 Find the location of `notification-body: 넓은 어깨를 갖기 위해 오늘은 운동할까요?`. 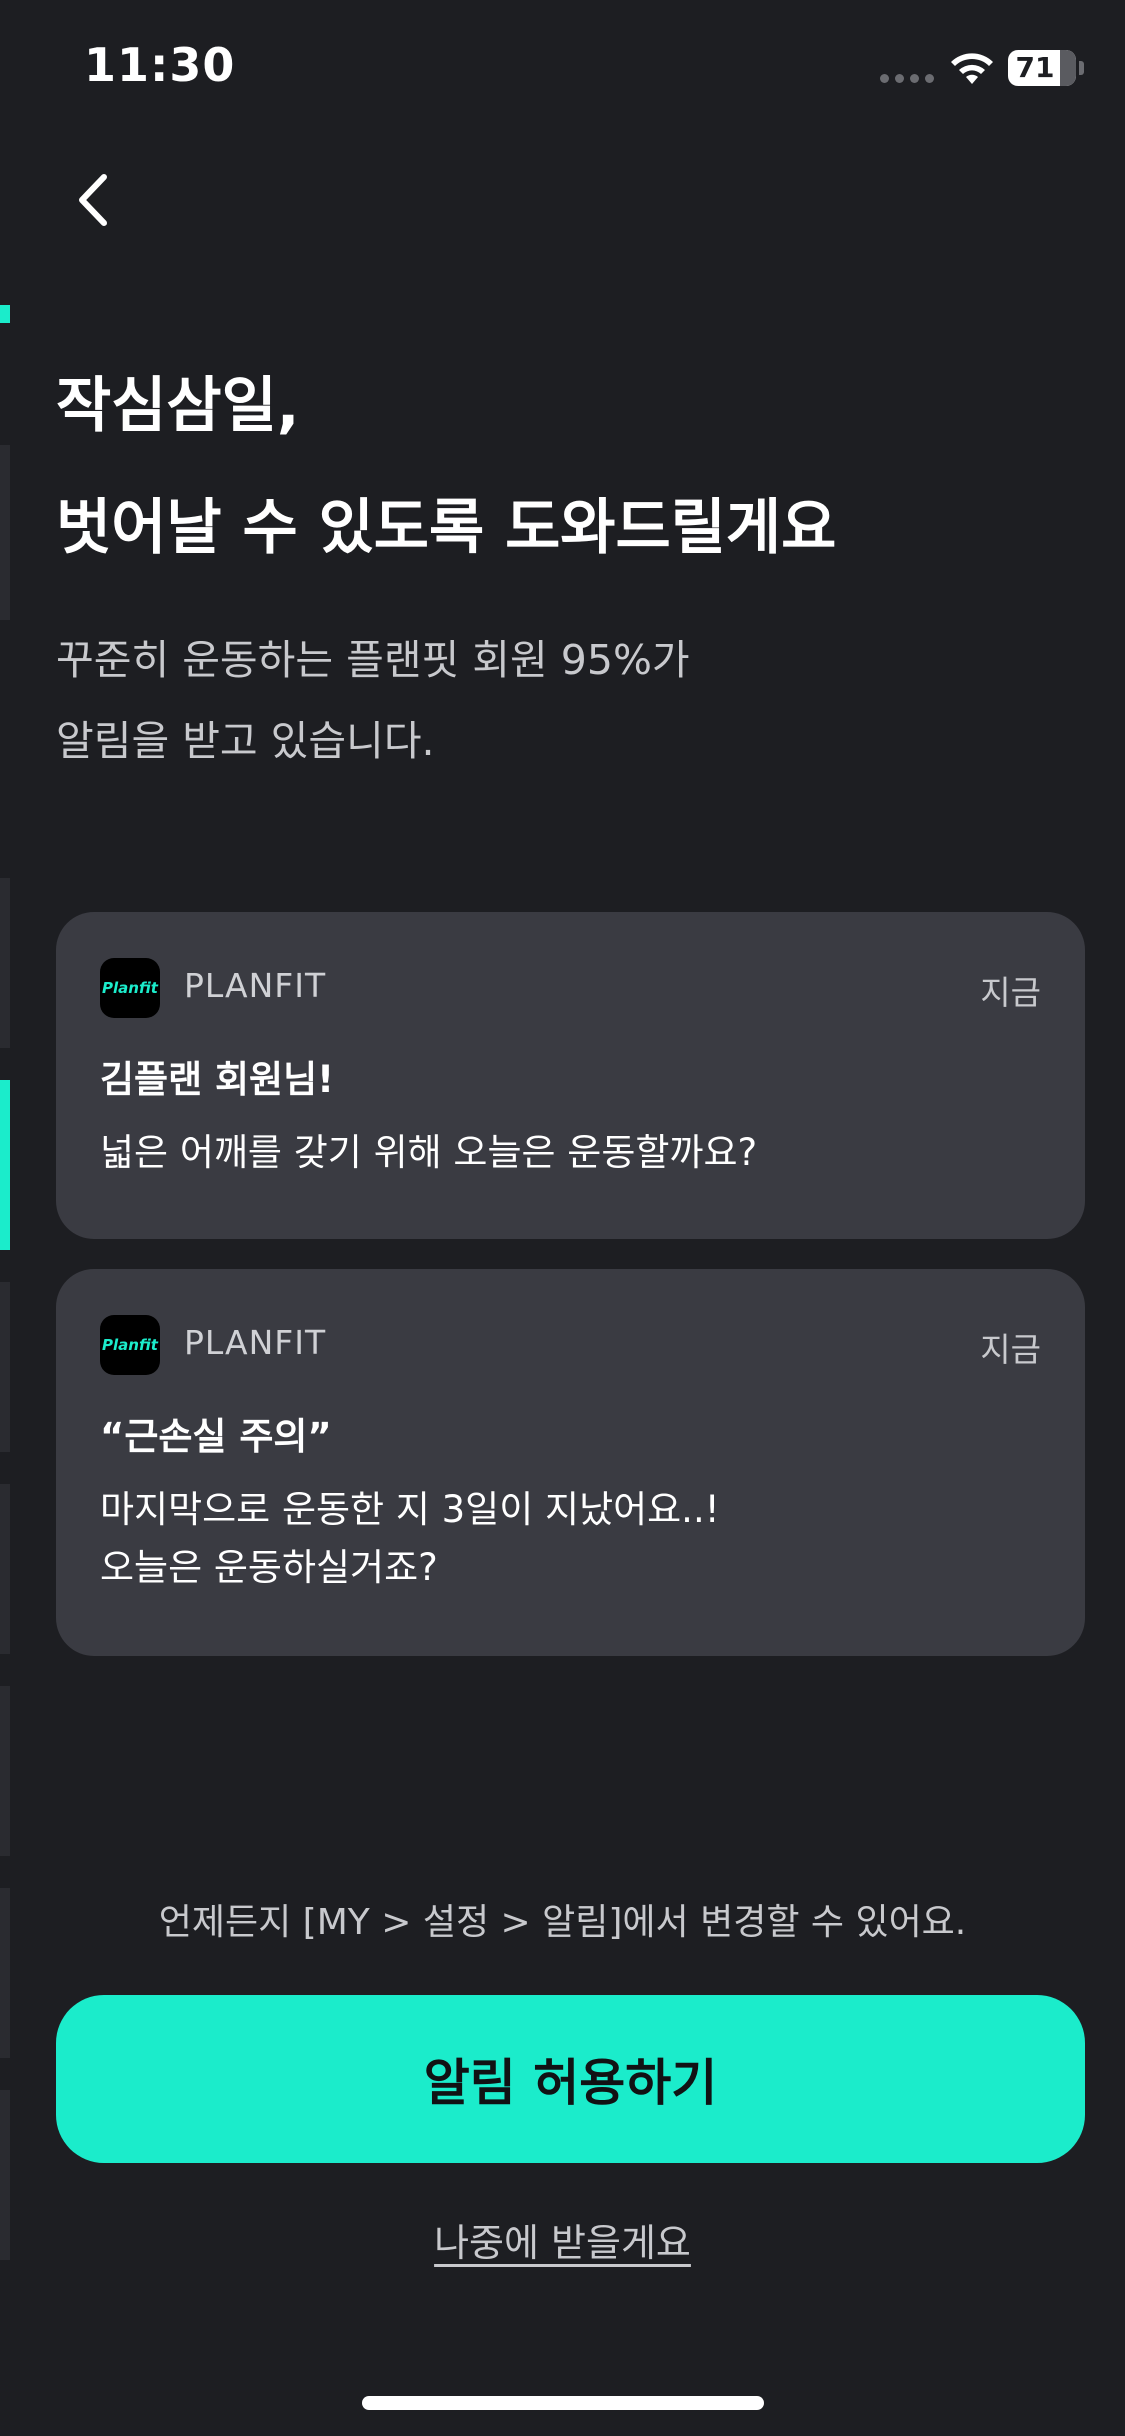

notification-body: 넓은 어깨를 갖기 위해 오늘은 운동할까요? is located at coordinates (570, 1153).